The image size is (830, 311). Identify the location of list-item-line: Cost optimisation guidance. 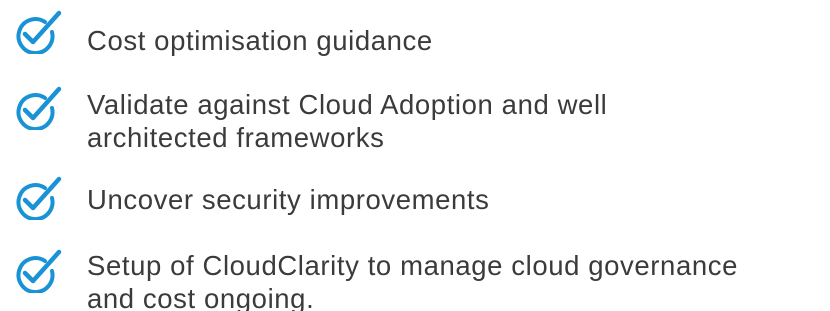
(260, 40).